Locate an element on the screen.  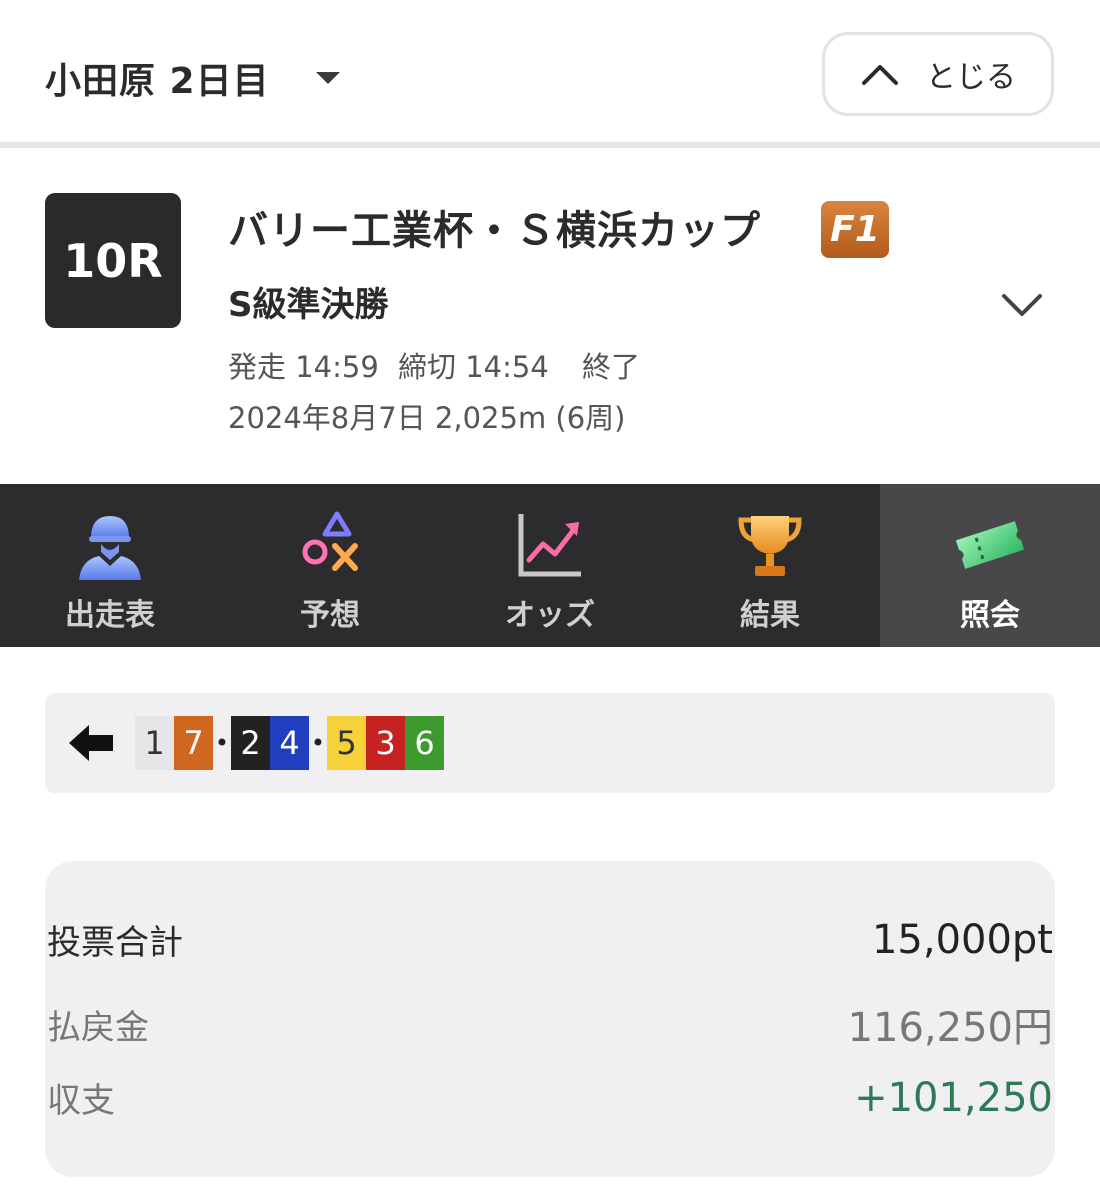
race-subtitle: S級準決勝 is located at coordinates (308, 305).